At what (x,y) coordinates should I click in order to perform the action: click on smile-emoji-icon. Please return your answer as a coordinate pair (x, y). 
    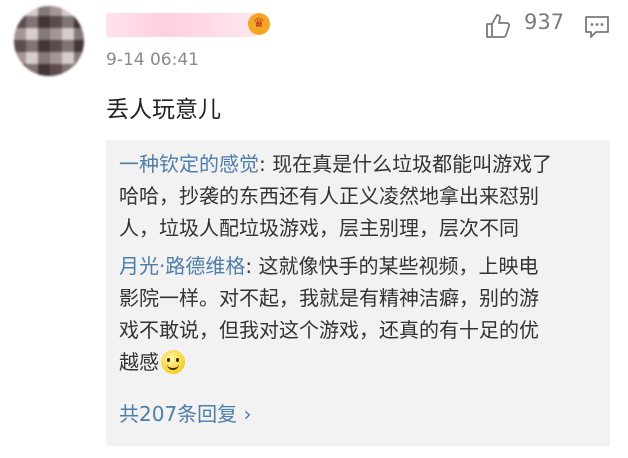
    Looking at the image, I should click on (173, 362).